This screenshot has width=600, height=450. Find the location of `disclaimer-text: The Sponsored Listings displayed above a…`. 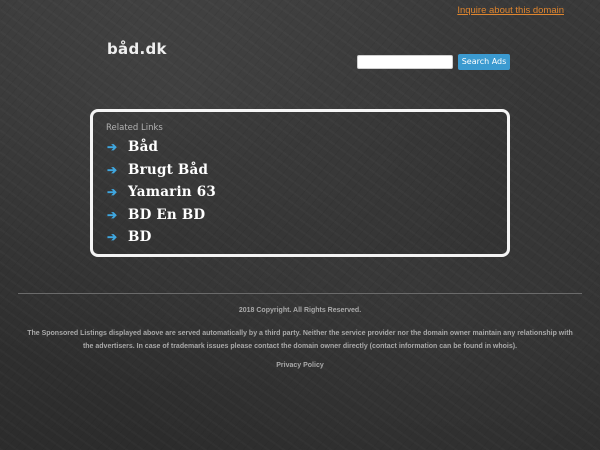

disclaimer-text: The Sponsored Listings displayed above a… is located at coordinates (300, 340).